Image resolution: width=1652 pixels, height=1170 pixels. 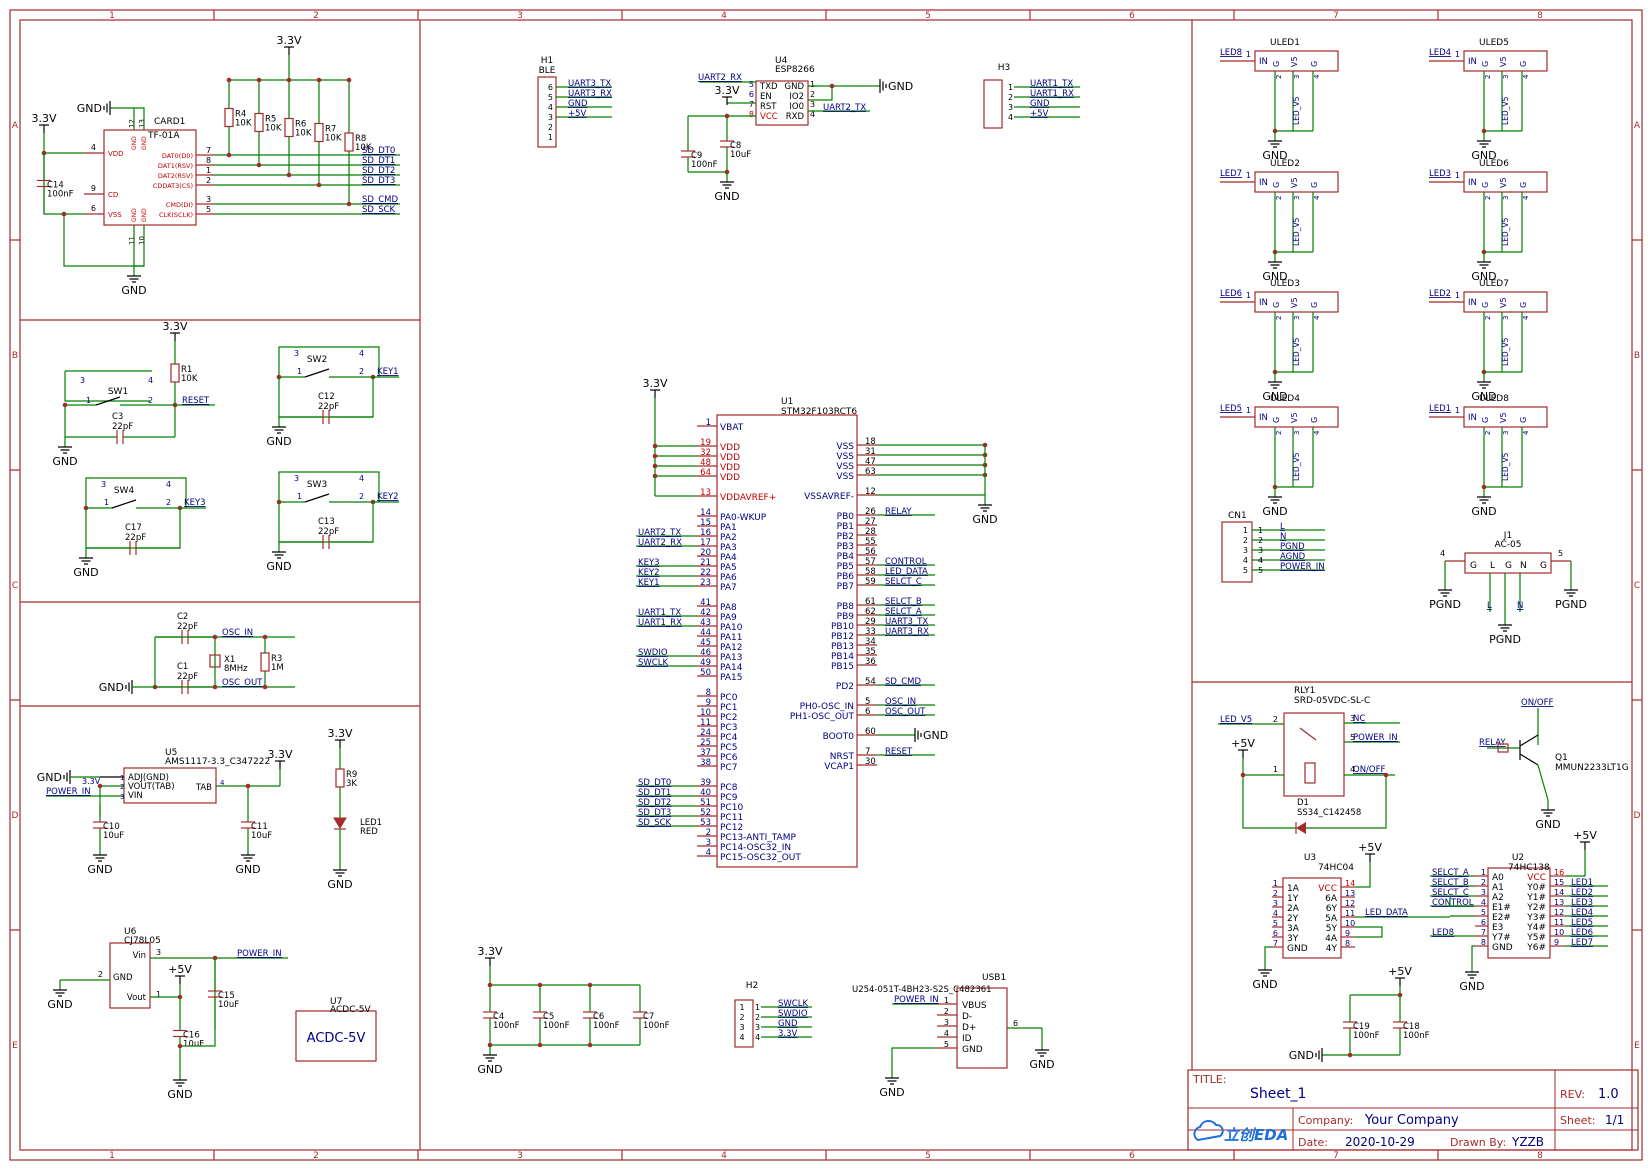 I want to click on key-block-1: 3 4 SW2 1 2 C1222pF KEY1 GND, so click(x=332, y=397).